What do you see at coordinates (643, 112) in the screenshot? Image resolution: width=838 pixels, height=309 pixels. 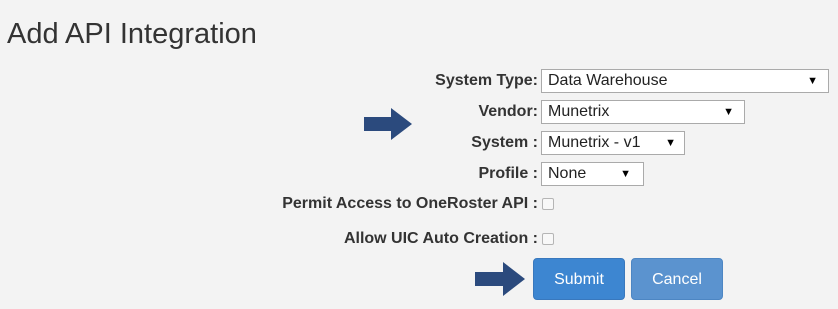 I see `vendor-select: Munetrix ▼` at bounding box center [643, 112].